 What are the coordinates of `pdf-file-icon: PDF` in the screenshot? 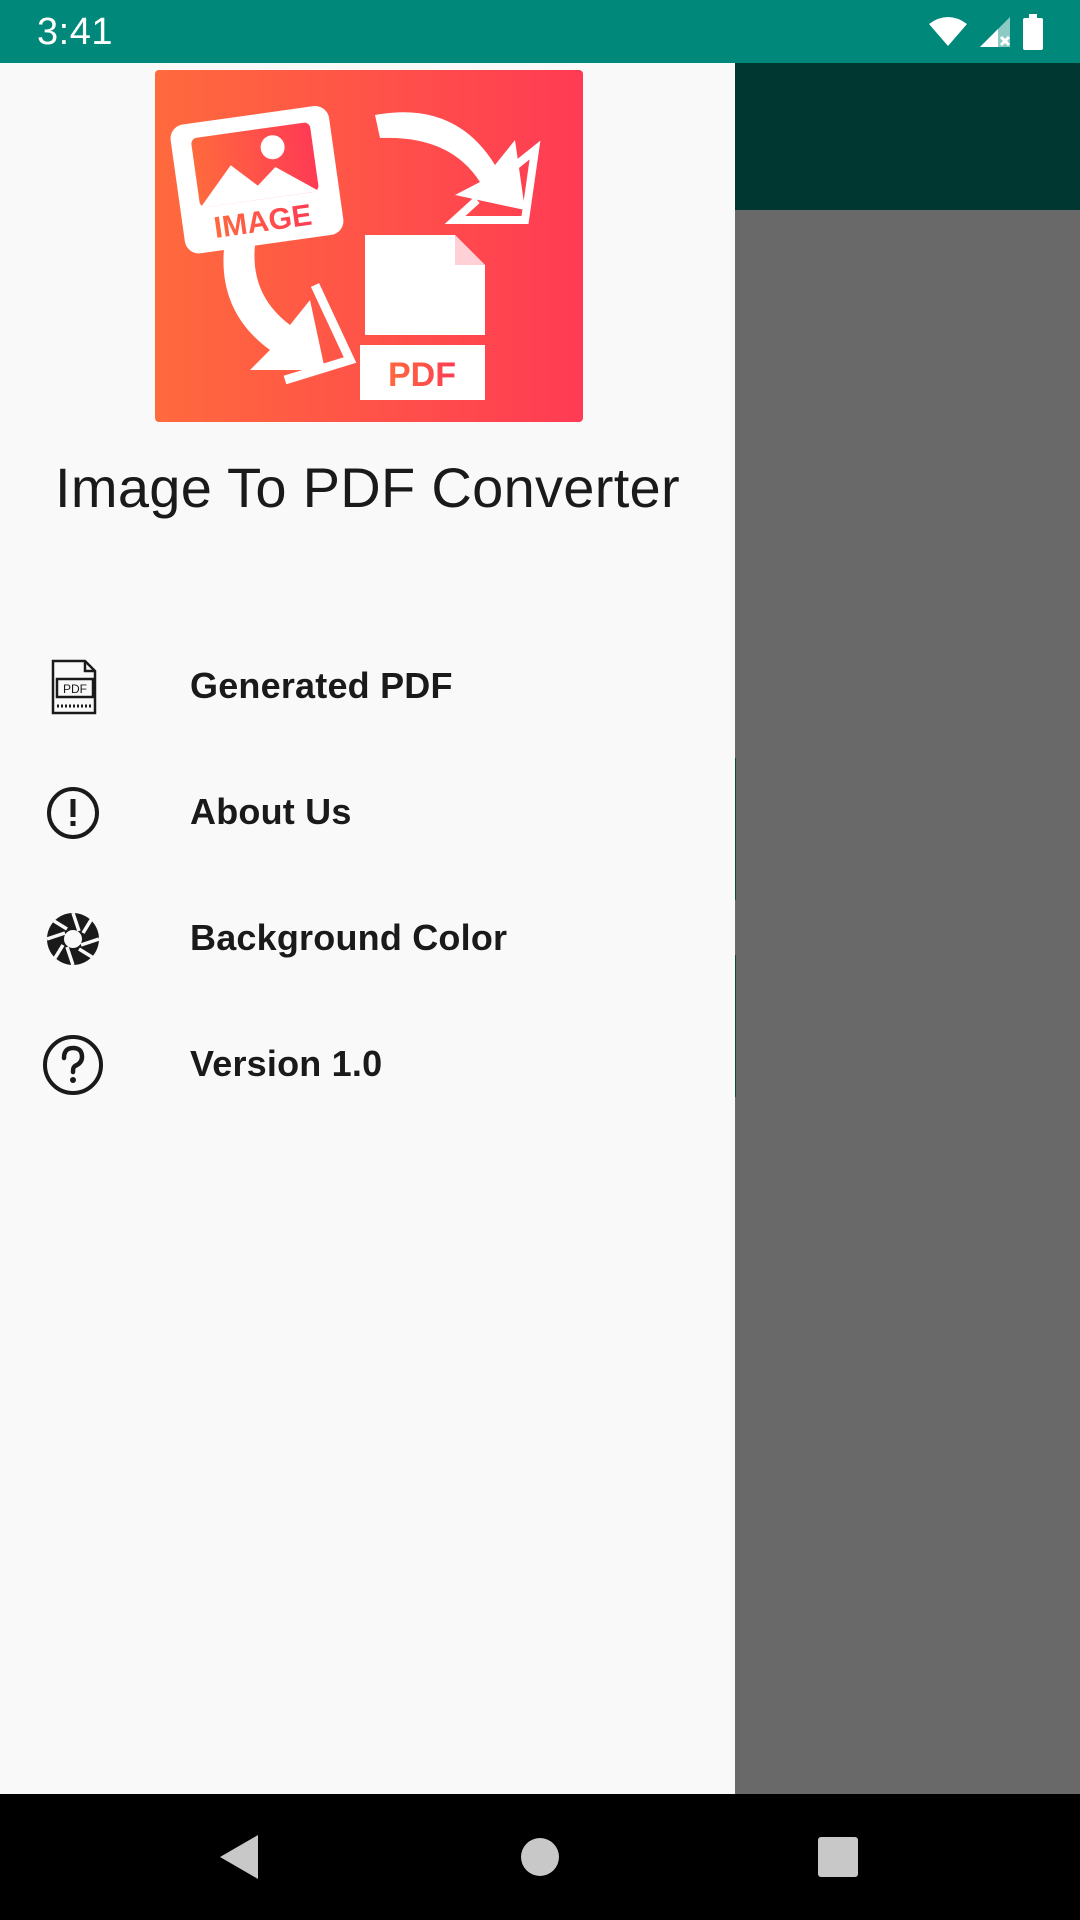 It's located at (74, 687).